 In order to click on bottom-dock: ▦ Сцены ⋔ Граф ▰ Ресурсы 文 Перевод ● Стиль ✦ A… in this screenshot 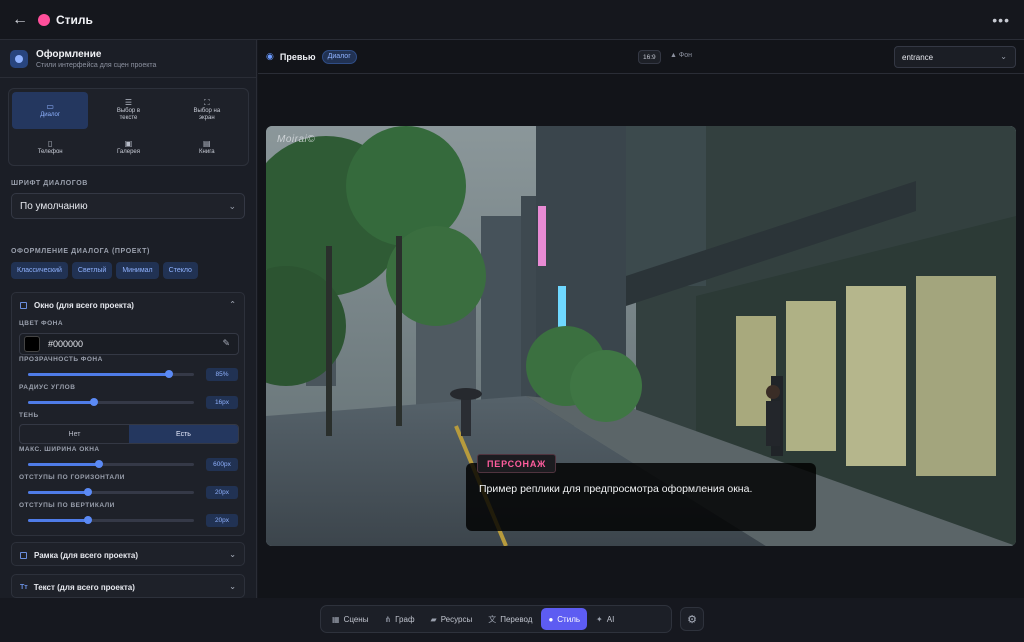, I will do `click(496, 619)`.